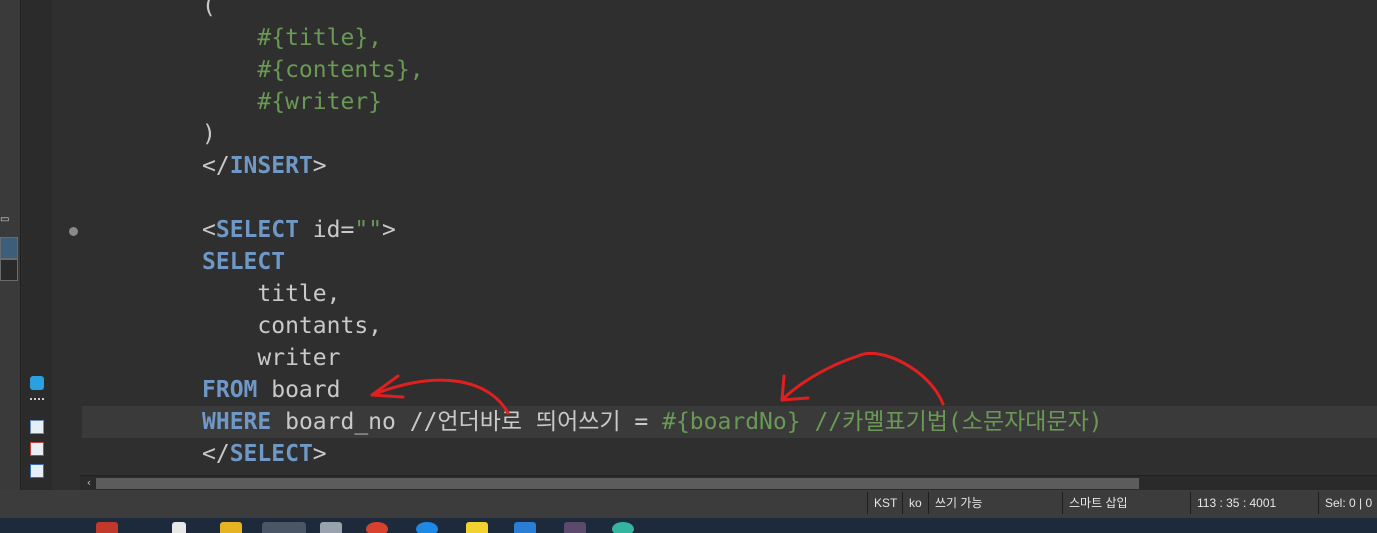 This screenshot has height=533, width=1377. What do you see at coordinates (714, 262) in the screenshot?
I see `code-line: SELECT` at bounding box center [714, 262].